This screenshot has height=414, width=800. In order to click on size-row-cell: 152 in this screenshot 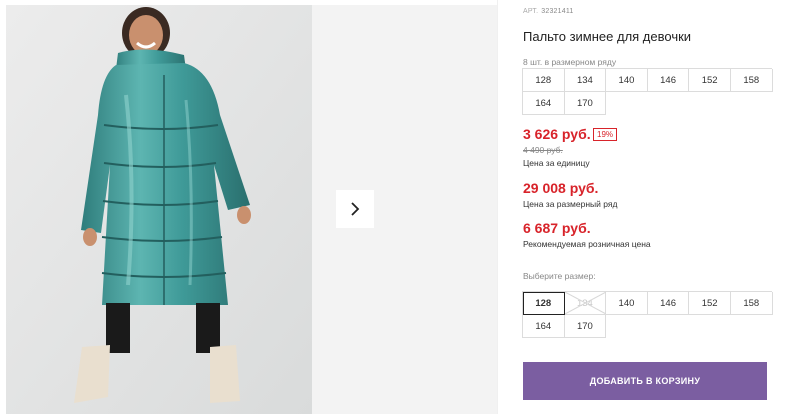, I will do `click(710, 80)`.